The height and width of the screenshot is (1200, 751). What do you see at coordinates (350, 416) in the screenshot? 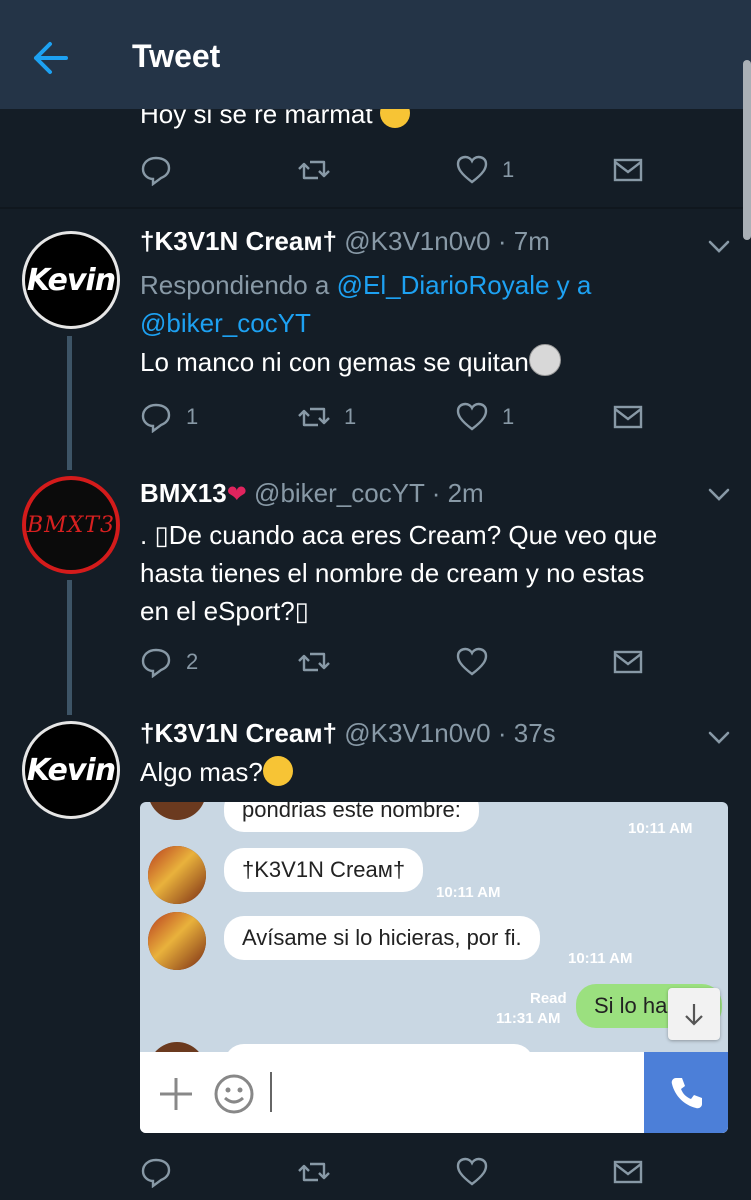
I see `retweet-count: 1` at bounding box center [350, 416].